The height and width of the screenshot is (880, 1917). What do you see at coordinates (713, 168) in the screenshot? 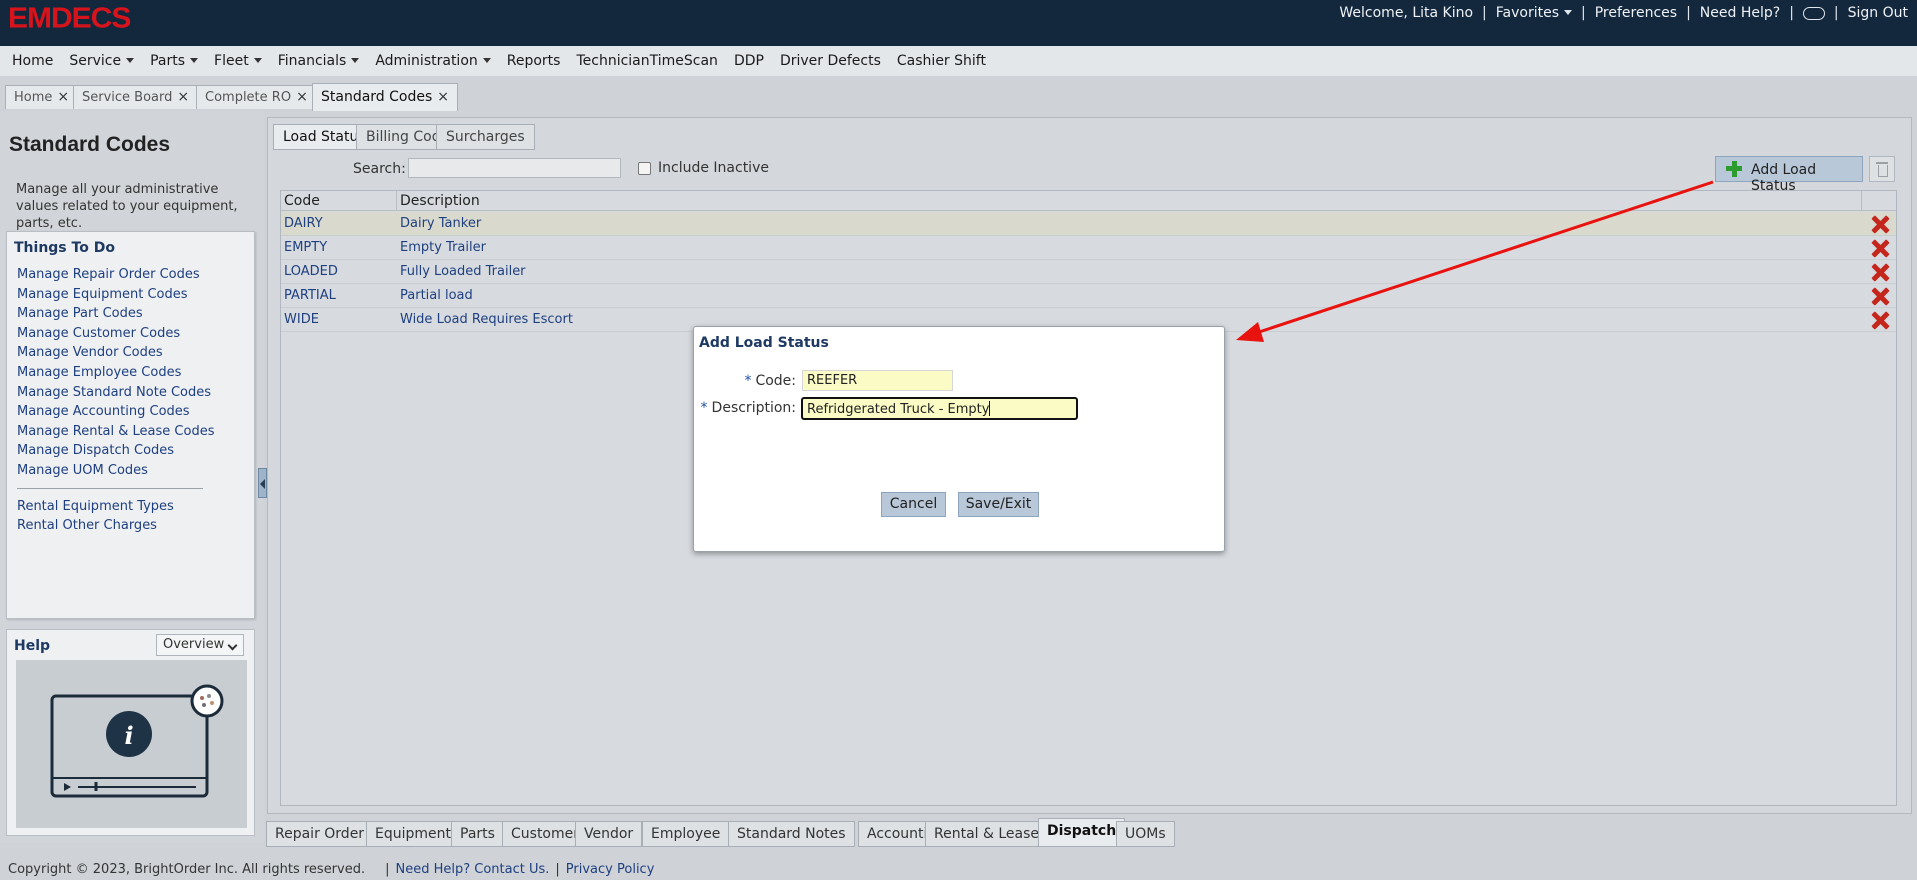
I see `include-inactive-label: Include Inactive` at bounding box center [713, 168].